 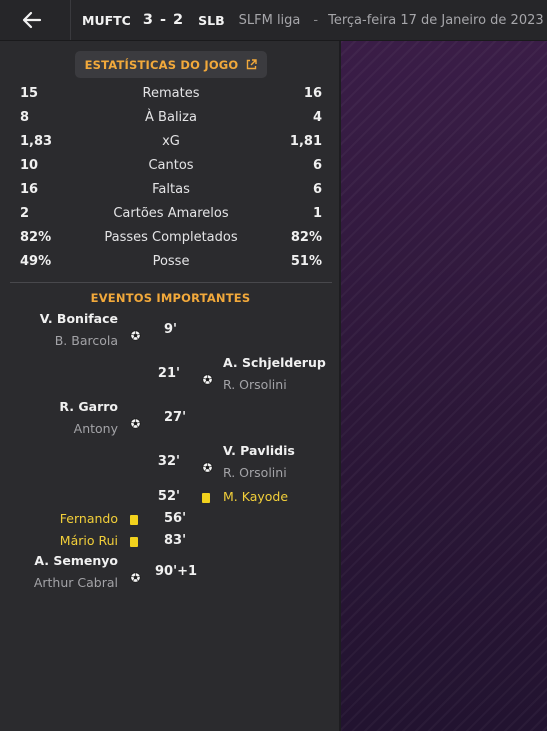 I want to click on stat-row: 1,83 xG 1,81, so click(x=171, y=142).